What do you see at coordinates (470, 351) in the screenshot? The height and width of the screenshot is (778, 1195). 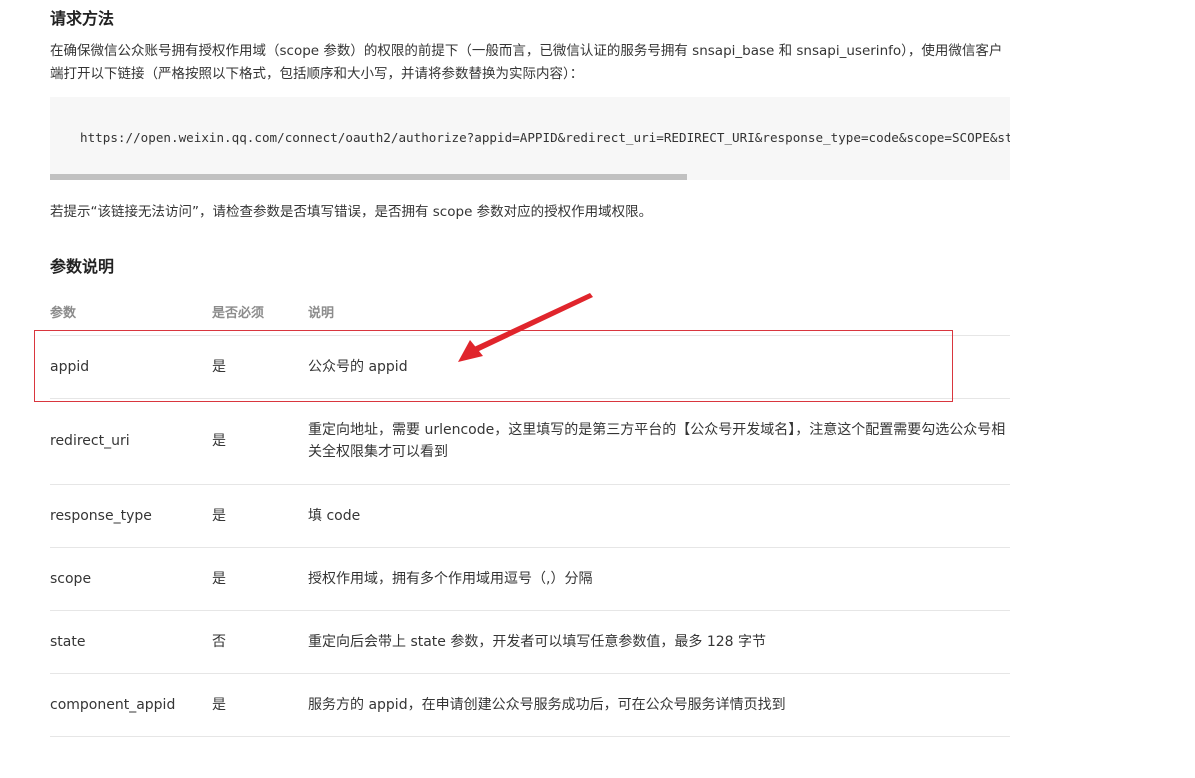 I see `arrow-head` at bounding box center [470, 351].